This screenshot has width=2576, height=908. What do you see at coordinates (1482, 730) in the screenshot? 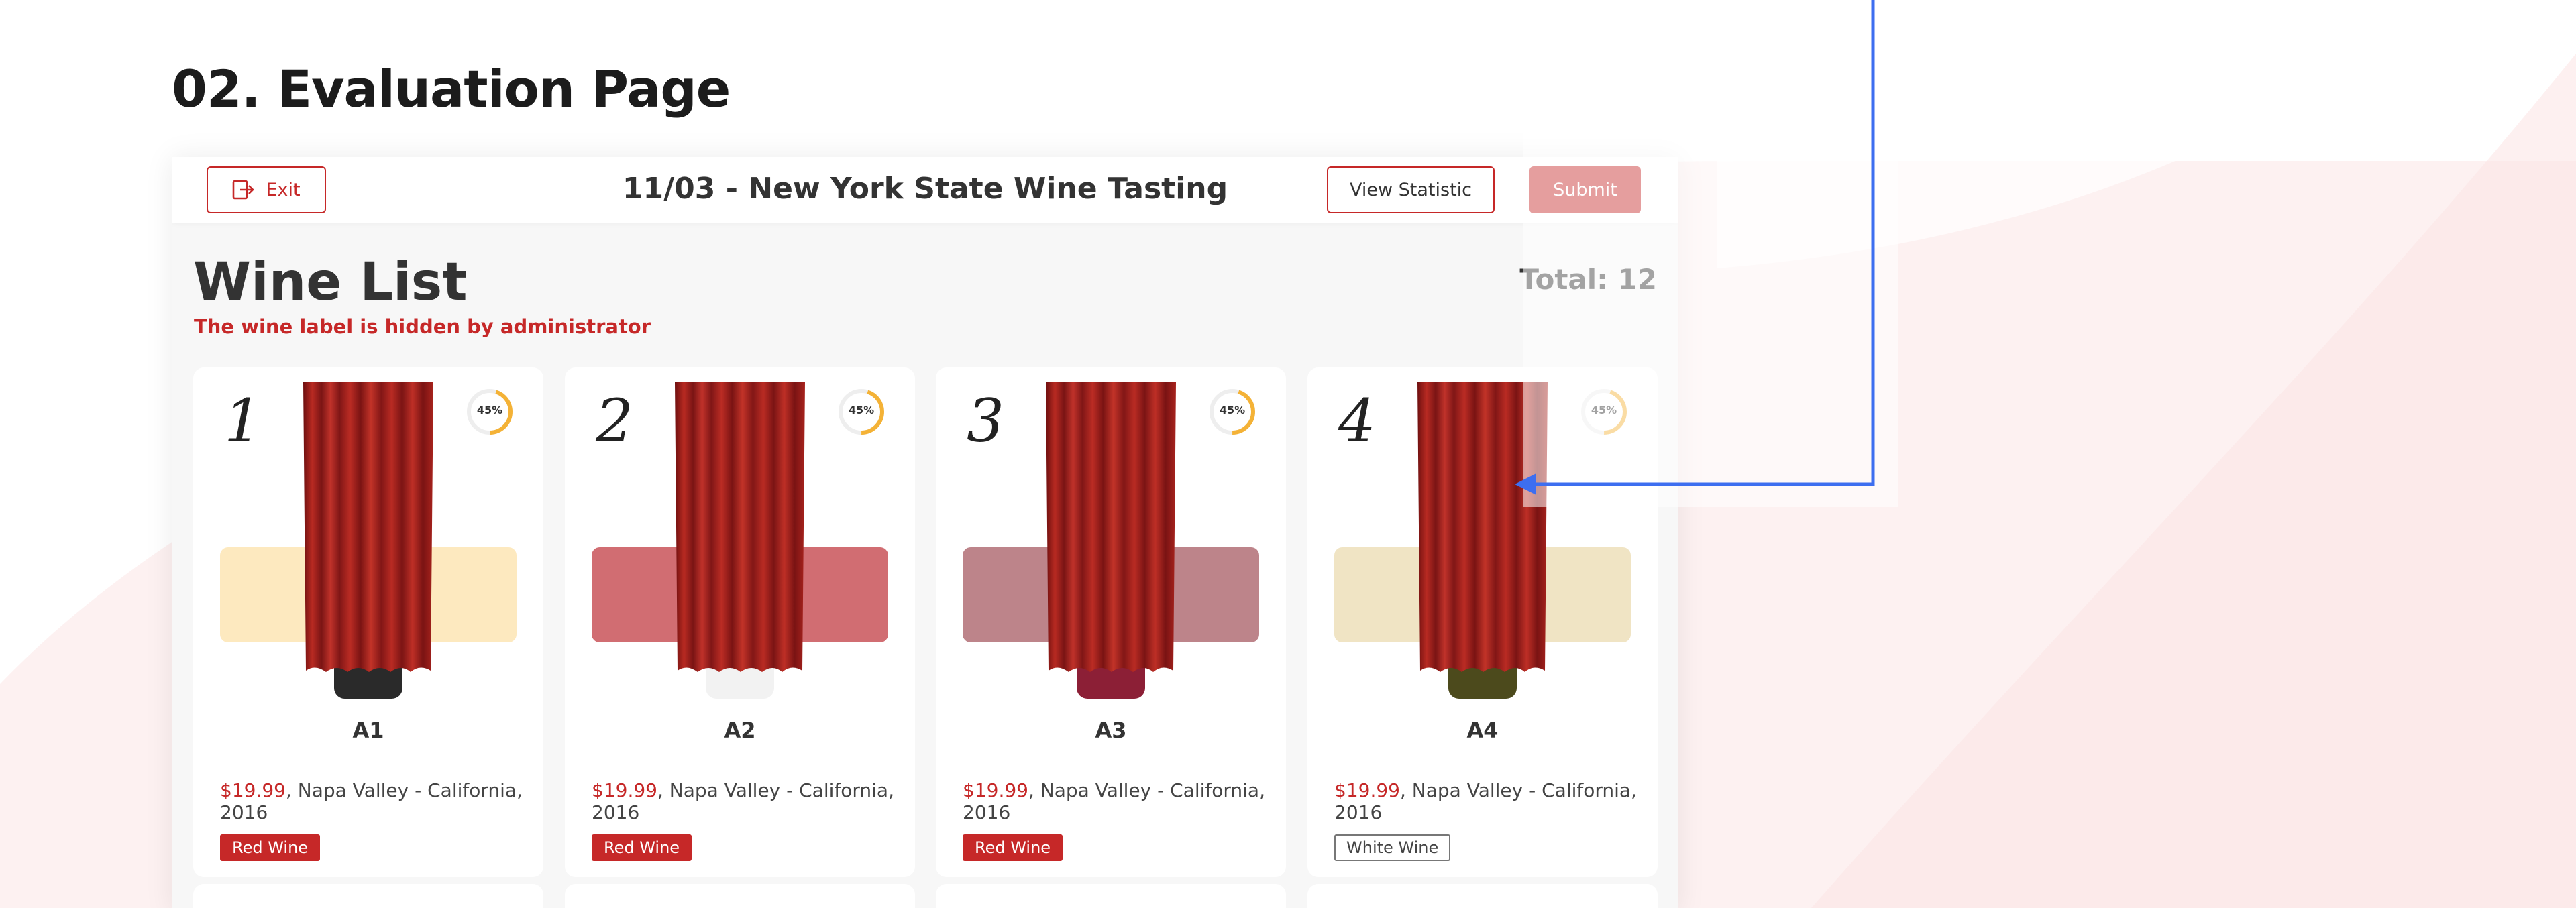
I see `wine-code: A4` at bounding box center [1482, 730].